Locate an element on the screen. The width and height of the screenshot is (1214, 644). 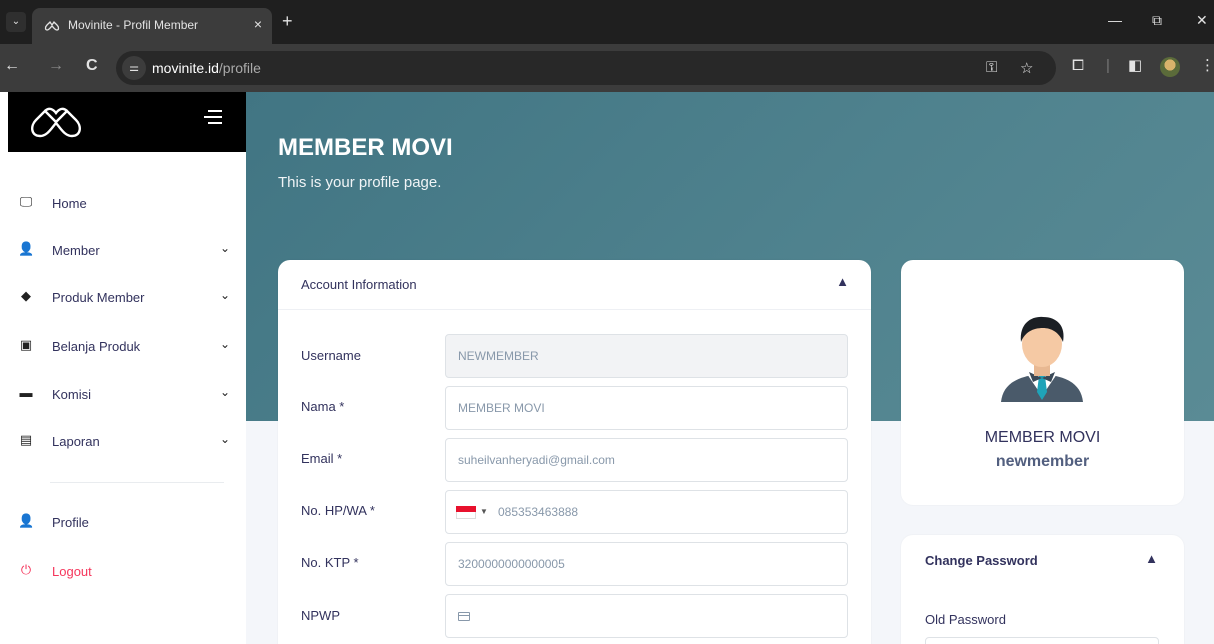
close-window-button: ✕ is located at coordinates (1202, 20).